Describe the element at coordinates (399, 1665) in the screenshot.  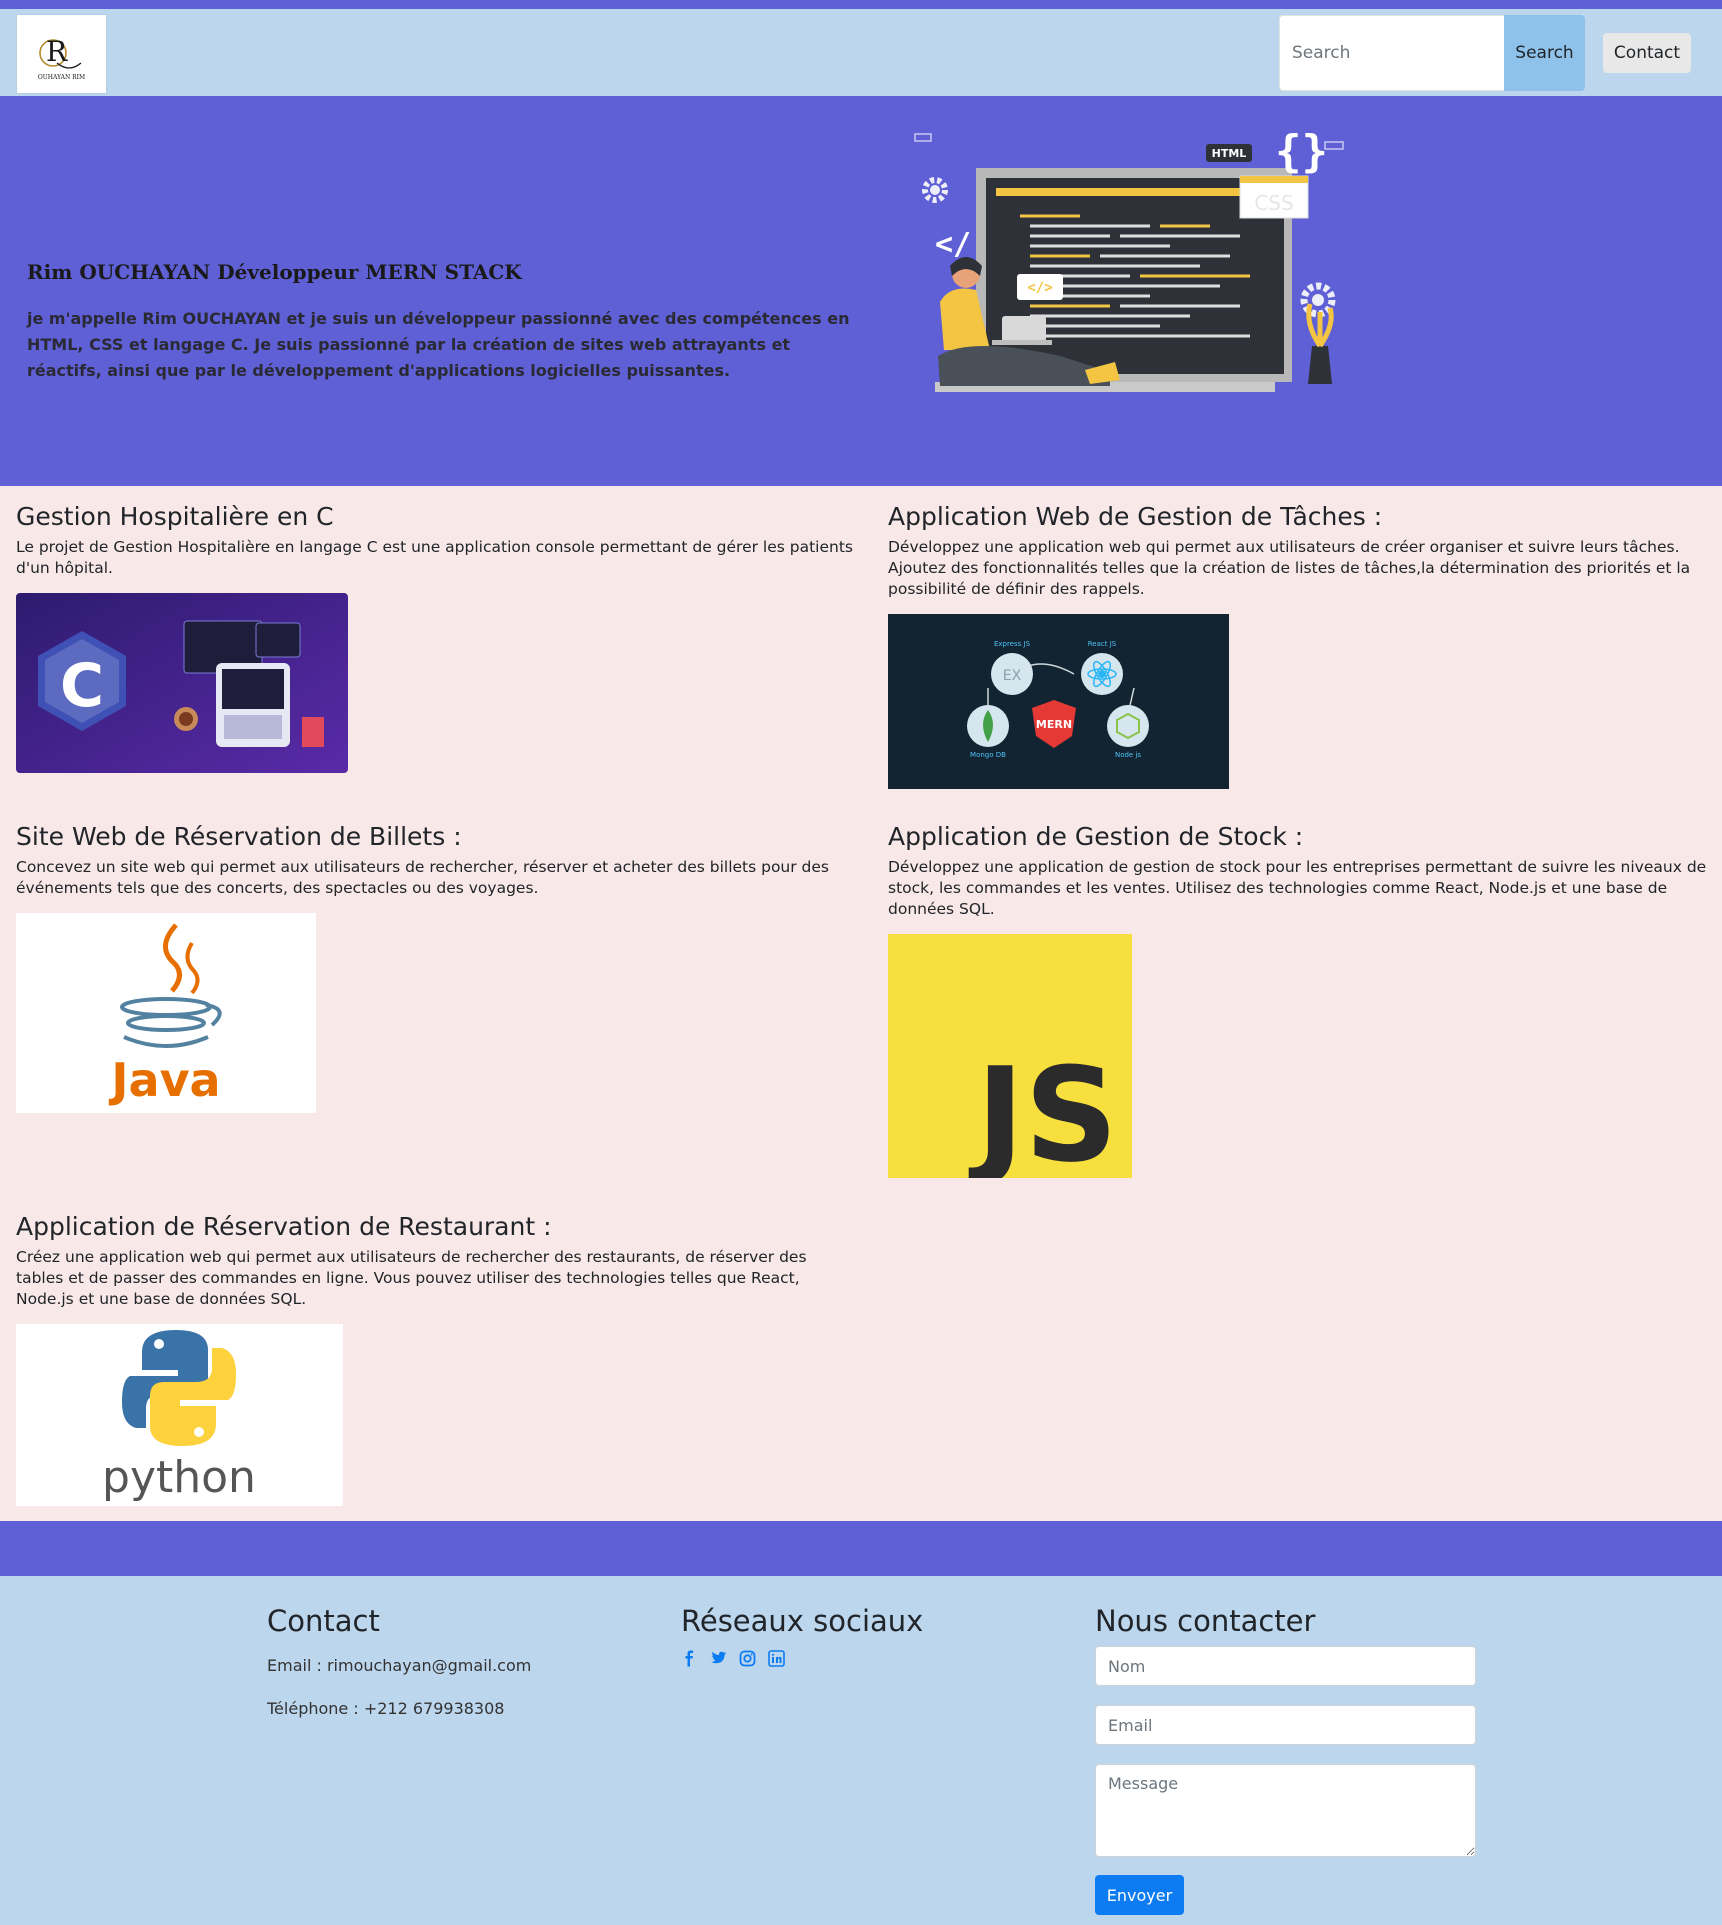
I see `contact-email: Email : rimouchayan@gmail.com` at that location.